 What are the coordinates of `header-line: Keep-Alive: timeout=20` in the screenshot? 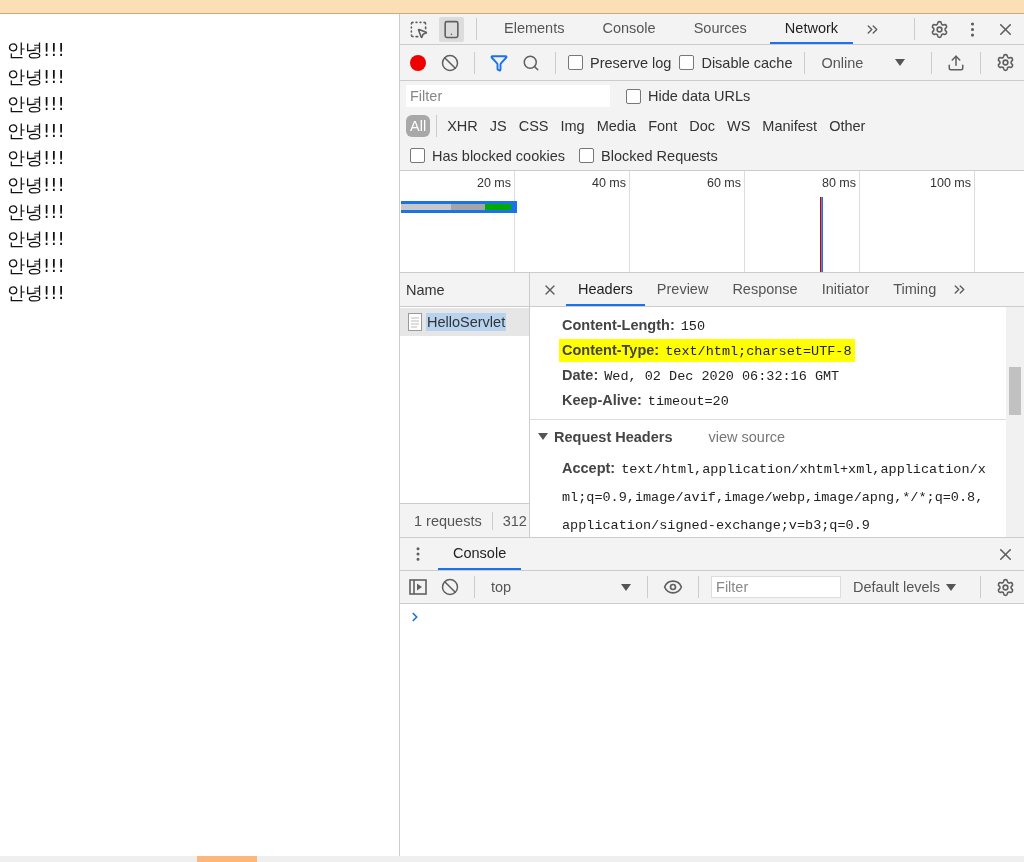 It's located at (645, 400).